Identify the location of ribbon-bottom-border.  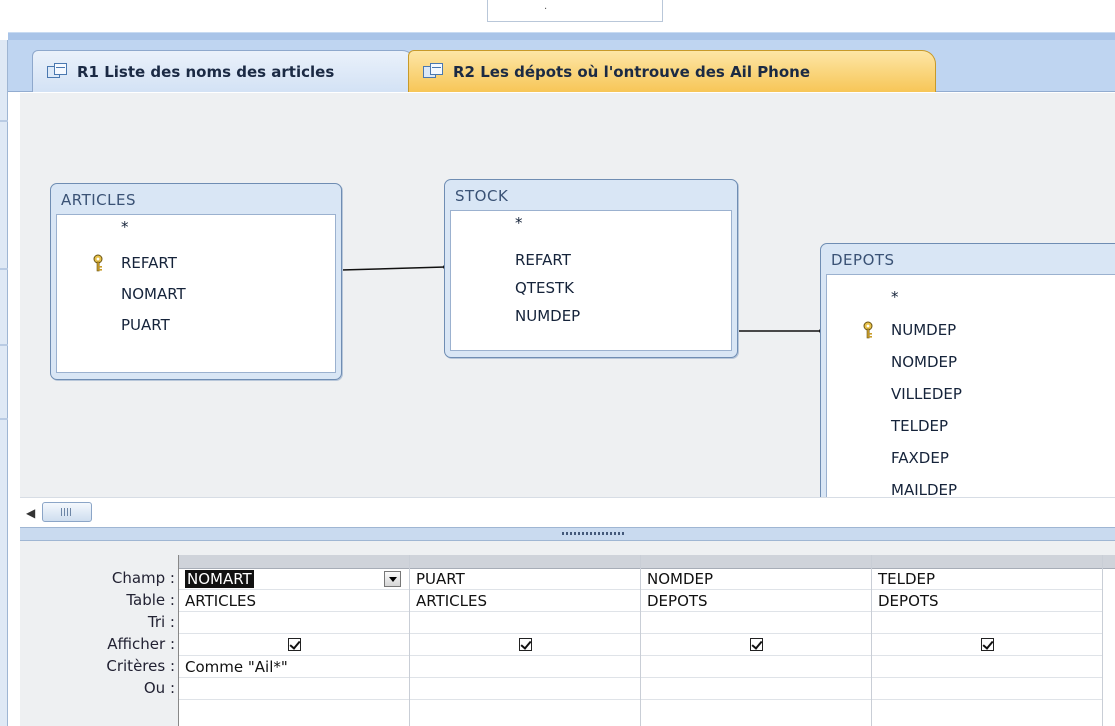
(561, 36).